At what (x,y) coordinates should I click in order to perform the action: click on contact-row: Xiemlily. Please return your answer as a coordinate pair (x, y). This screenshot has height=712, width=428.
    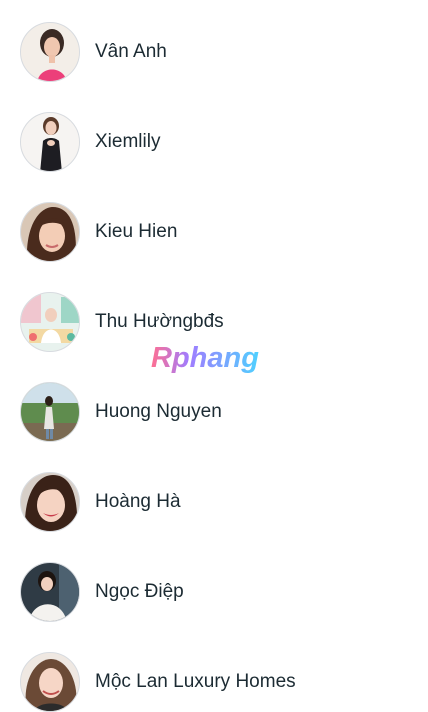
    Looking at the image, I should click on (215, 142).